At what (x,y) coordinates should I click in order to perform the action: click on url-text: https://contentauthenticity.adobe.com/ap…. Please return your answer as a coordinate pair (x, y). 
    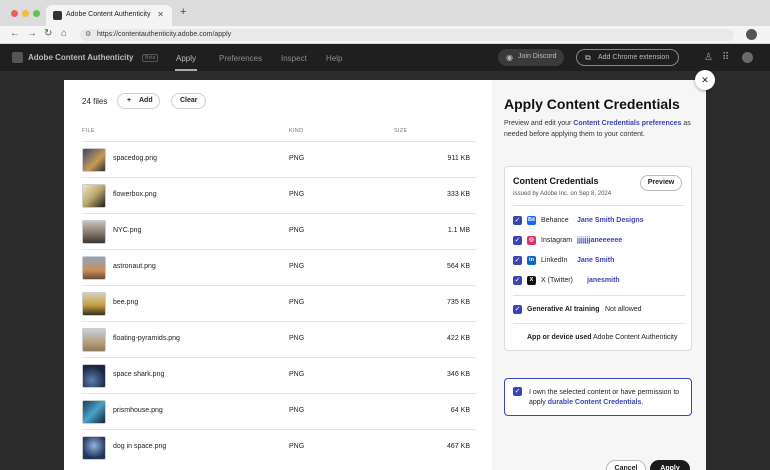
    Looking at the image, I should click on (164, 34).